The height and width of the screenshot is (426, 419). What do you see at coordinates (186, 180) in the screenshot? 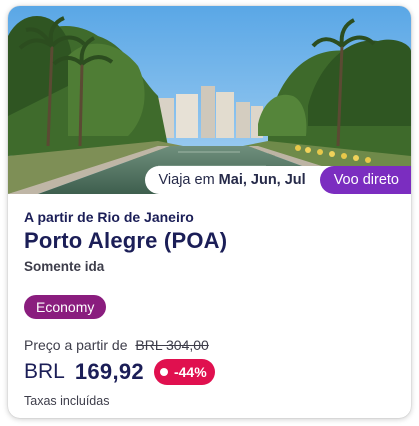
I see `travel-months-prefix: Viaja em` at bounding box center [186, 180].